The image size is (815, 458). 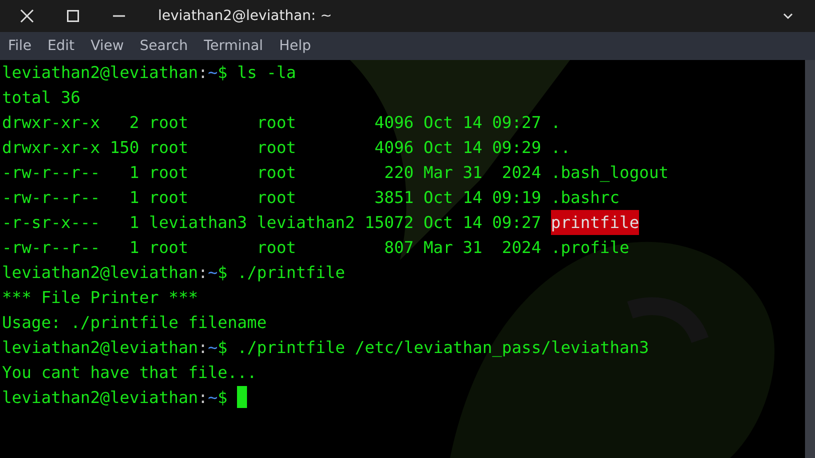 I want to click on terminal-text: $ ./printfile, so click(x=282, y=273).